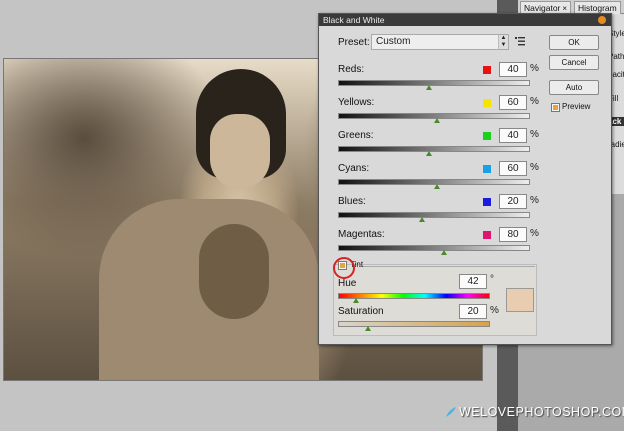 This screenshot has width=624, height=431. I want to click on reds-unit: %, so click(534, 68).